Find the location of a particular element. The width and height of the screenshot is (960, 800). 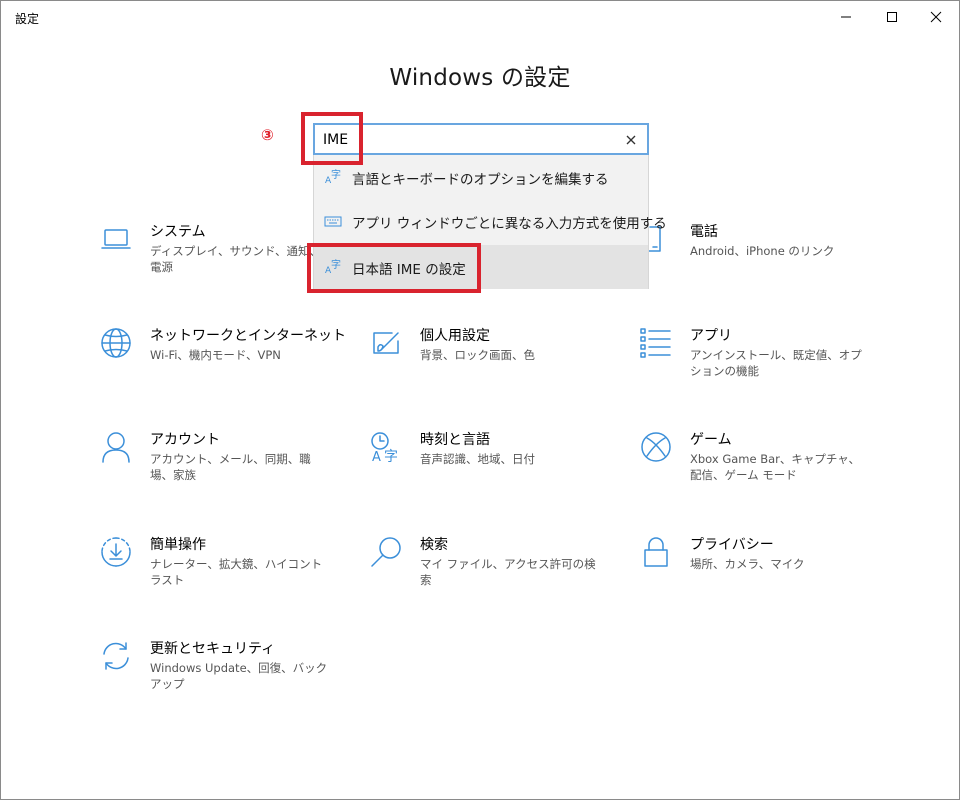

clear-icon is located at coordinates (631, 140).